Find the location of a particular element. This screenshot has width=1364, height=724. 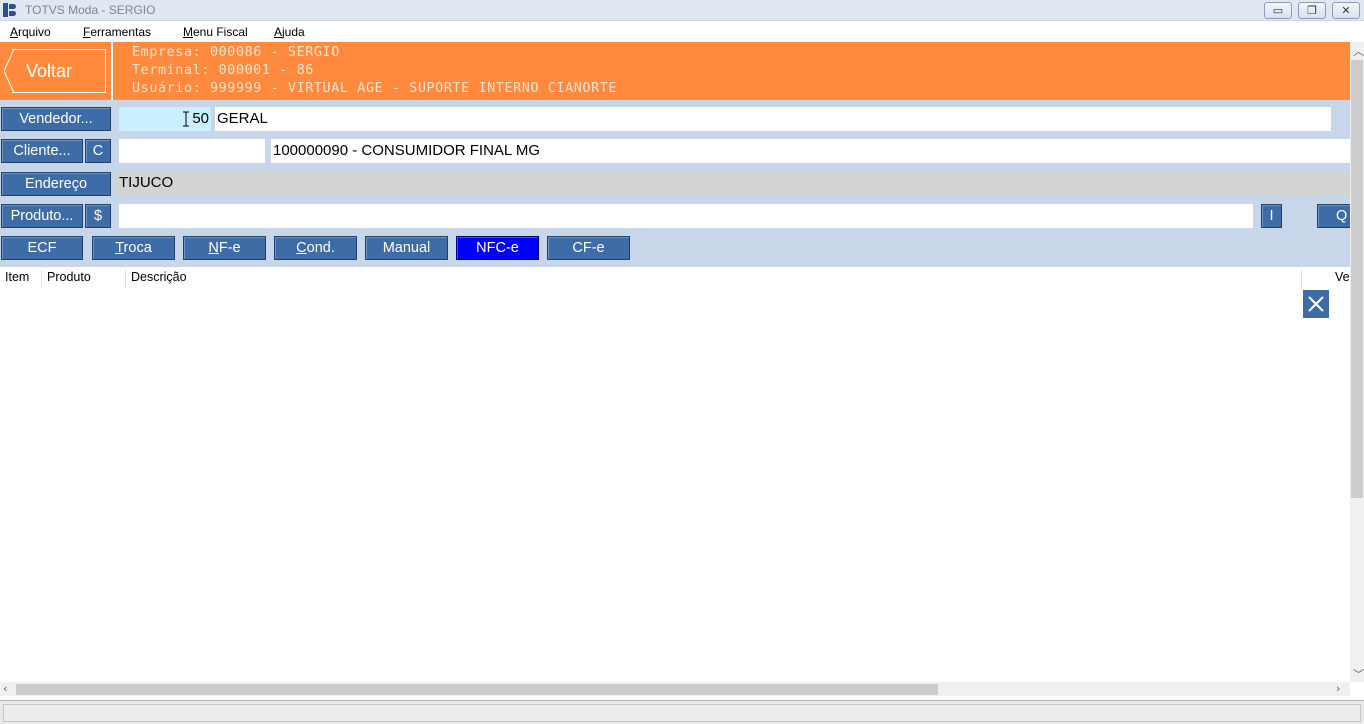

cliente-name-field: 100000090 - CONSUMIDOR FINAL MG is located at coordinates (810, 151).